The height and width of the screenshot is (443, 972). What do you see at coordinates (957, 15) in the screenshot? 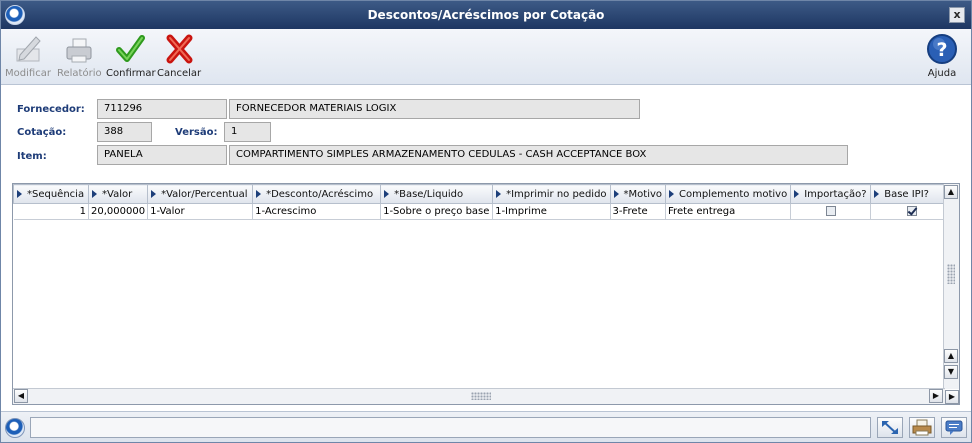
I see `close-button: x` at bounding box center [957, 15].